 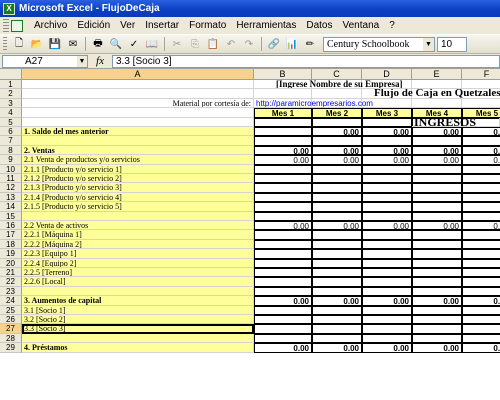 What do you see at coordinates (337, 226) in the screenshot?
I see `cell-c16: 0.00` at bounding box center [337, 226].